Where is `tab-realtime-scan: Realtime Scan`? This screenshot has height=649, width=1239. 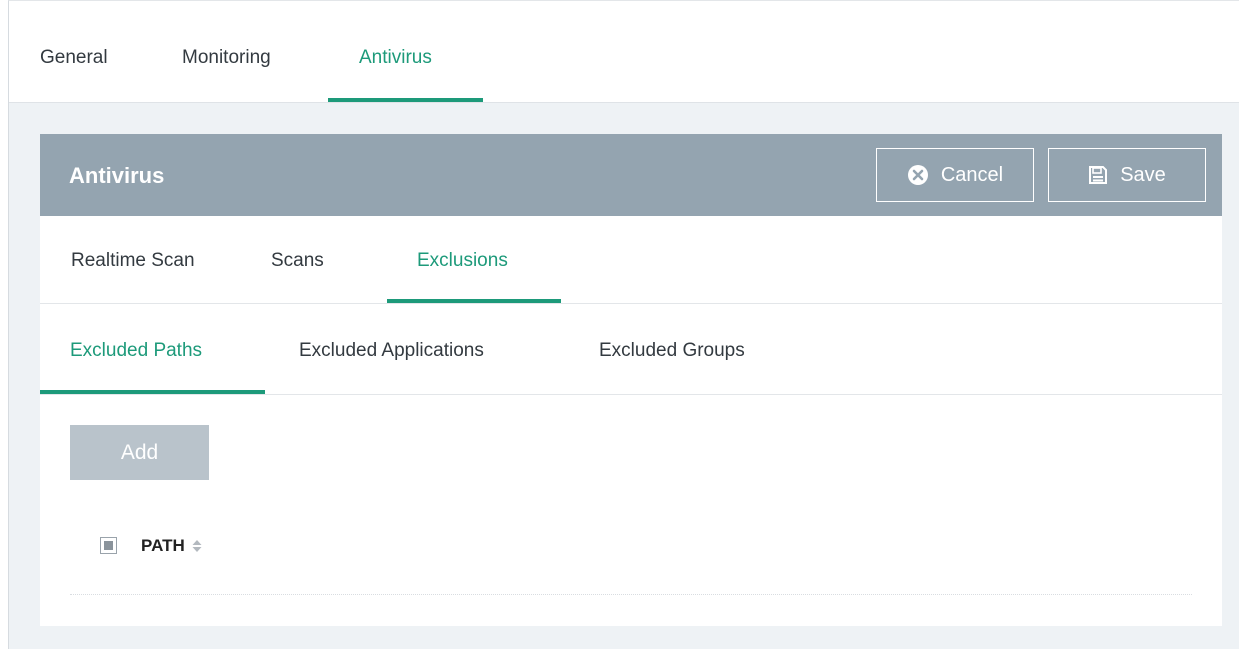
tab-realtime-scan: Realtime Scan is located at coordinates (133, 261).